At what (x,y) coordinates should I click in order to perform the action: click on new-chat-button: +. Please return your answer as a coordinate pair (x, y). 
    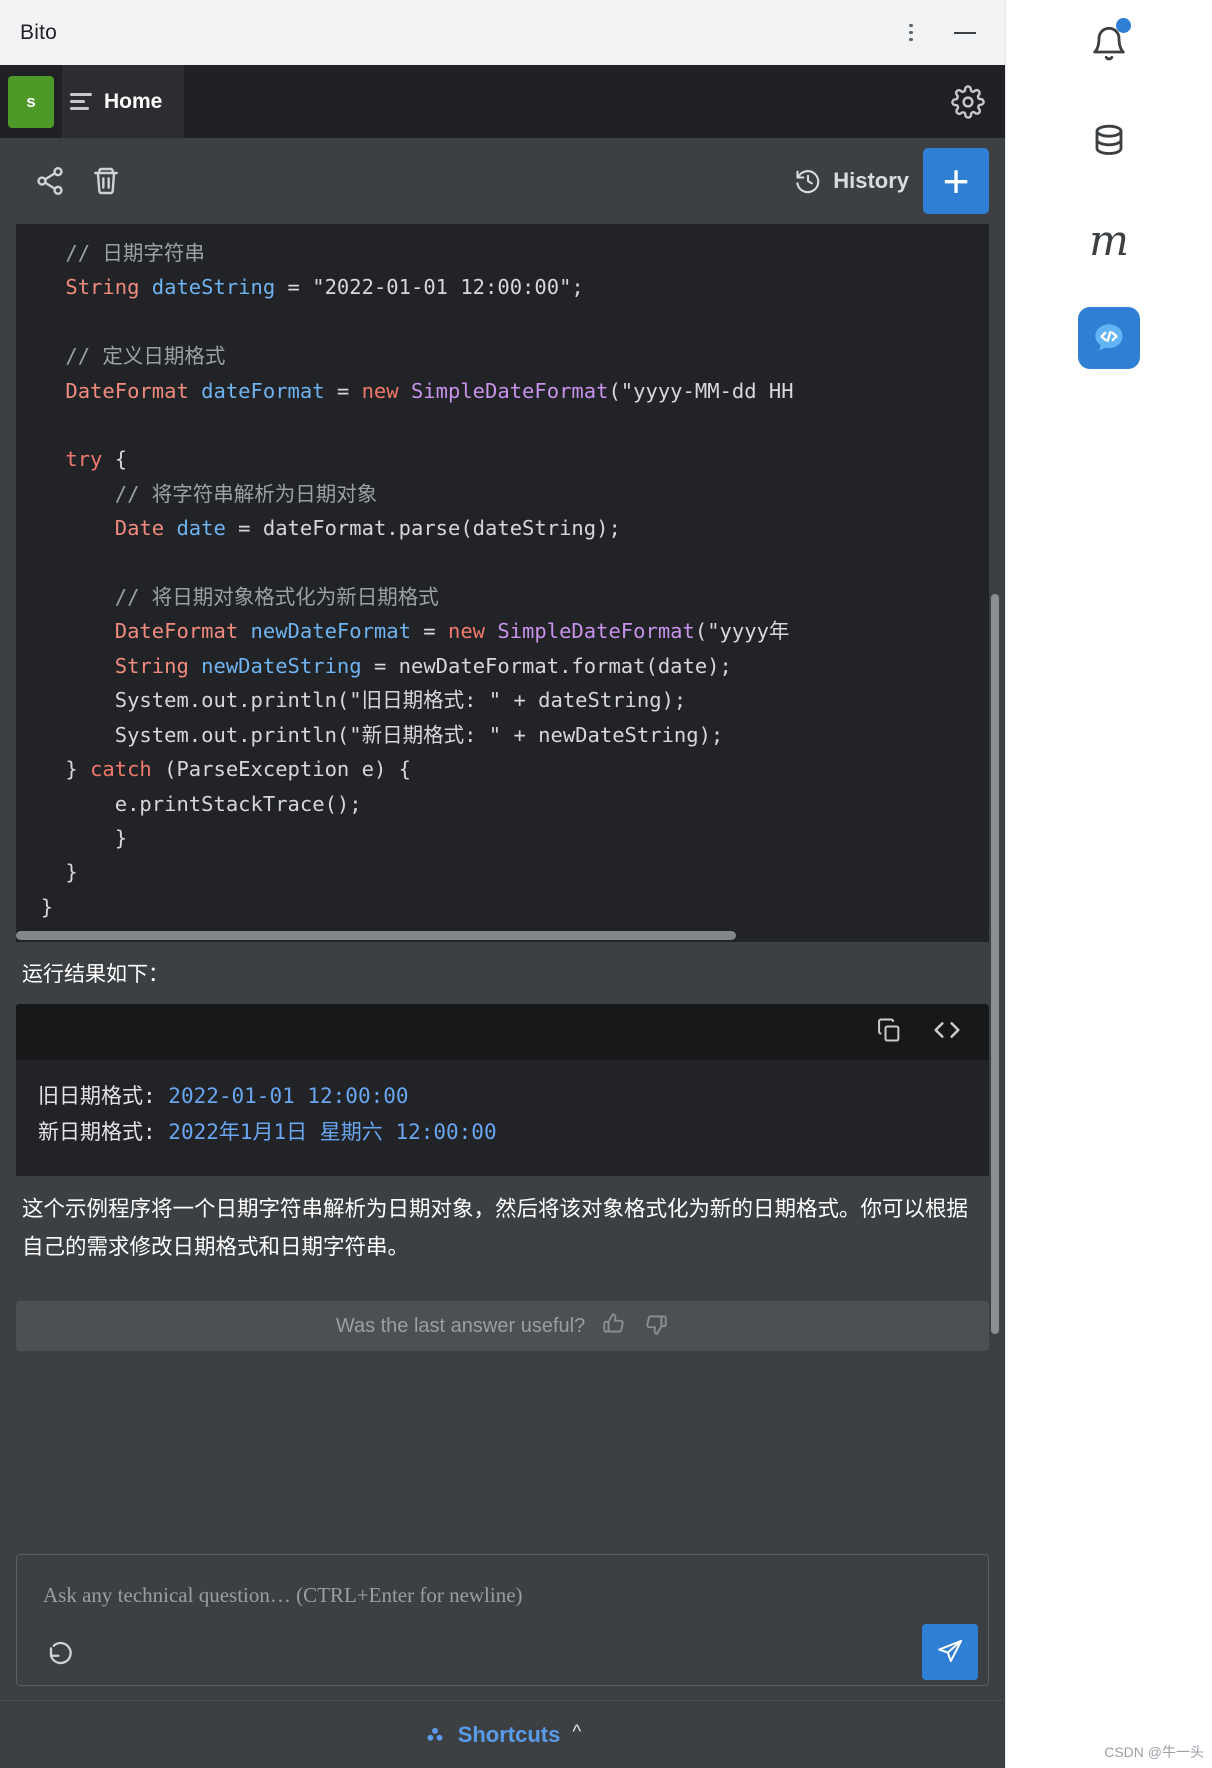
    Looking at the image, I should click on (956, 181).